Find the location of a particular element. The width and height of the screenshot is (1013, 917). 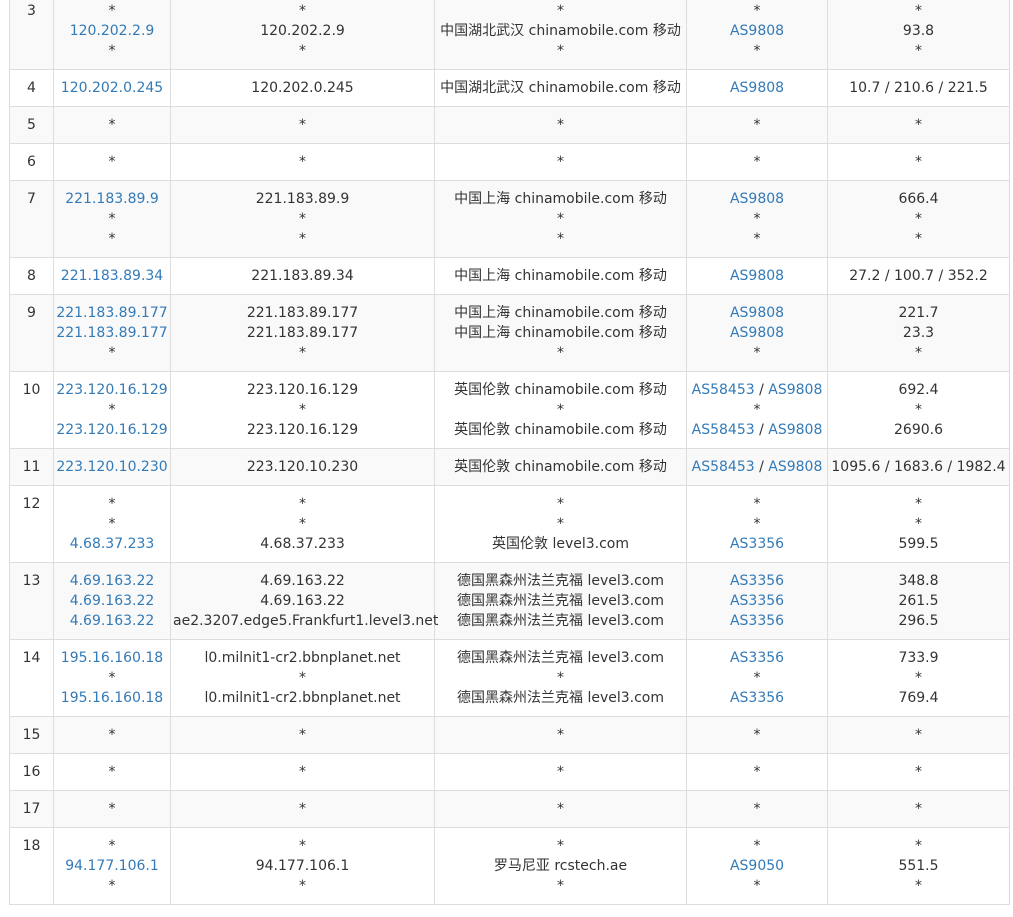

latency-cell: * 93.8 * is located at coordinates (918, 35).